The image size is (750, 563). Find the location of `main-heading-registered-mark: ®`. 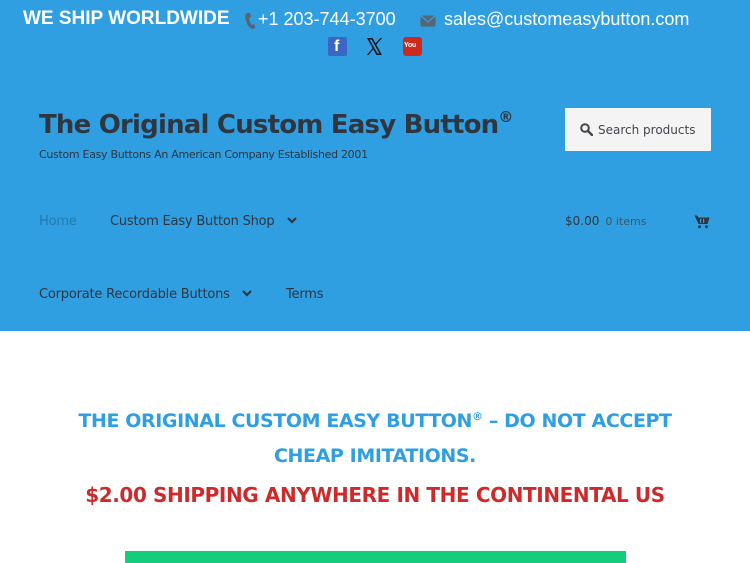

main-heading-registered-mark: ® is located at coordinates (477, 416).